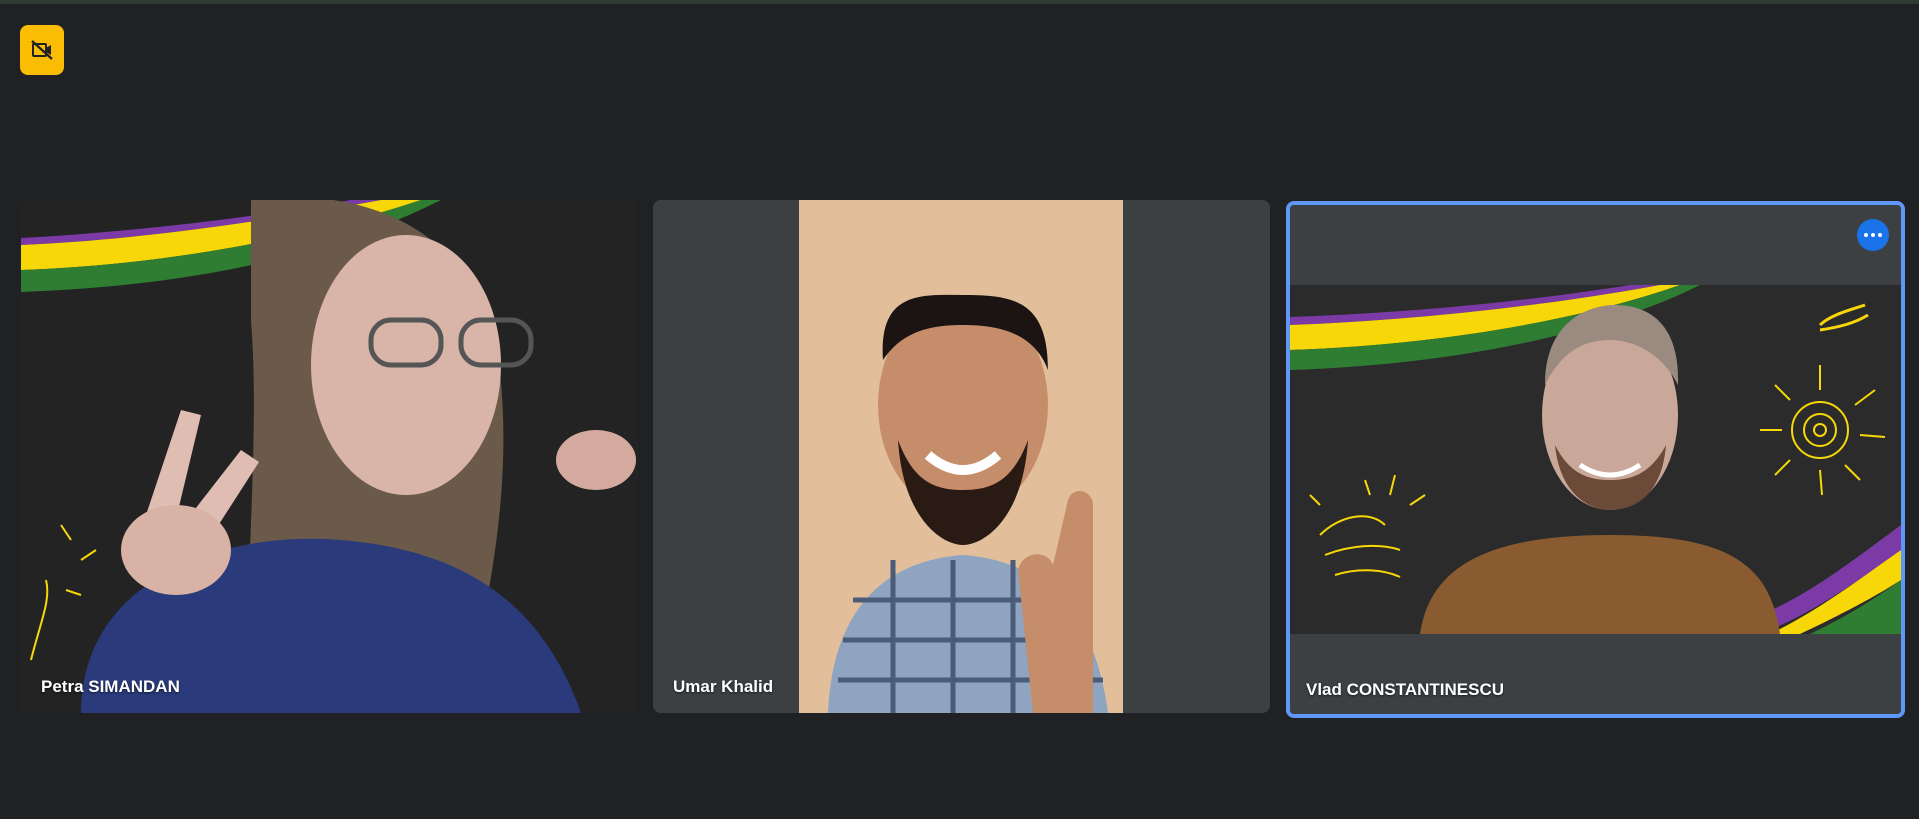 This screenshot has width=1919, height=819. What do you see at coordinates (1405, 689) in the screenshot?
I see `participant-name: Vlad CONSTANTINESCU` at bounding box center [1405, 689].